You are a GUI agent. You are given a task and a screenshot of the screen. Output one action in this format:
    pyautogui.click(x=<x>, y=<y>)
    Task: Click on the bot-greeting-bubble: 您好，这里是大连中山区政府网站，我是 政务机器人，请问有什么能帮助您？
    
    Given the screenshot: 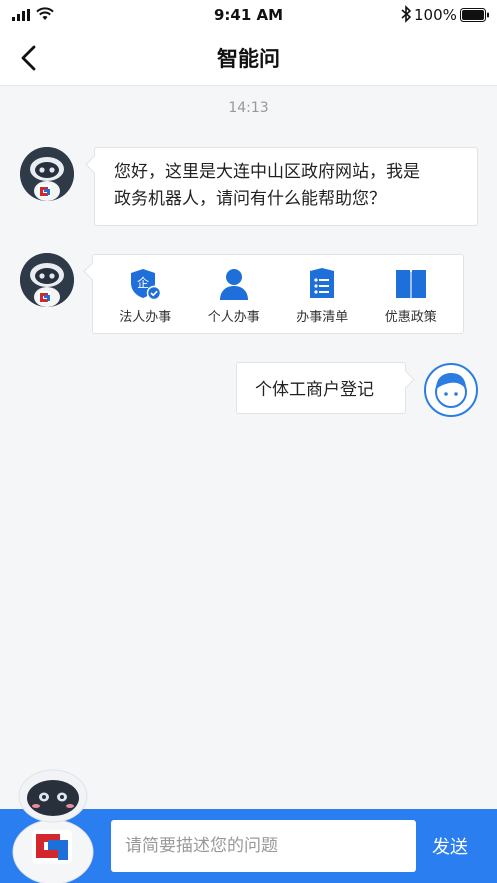 What is the action you would take?
    pyautogui.click(x=286, y=186)
    